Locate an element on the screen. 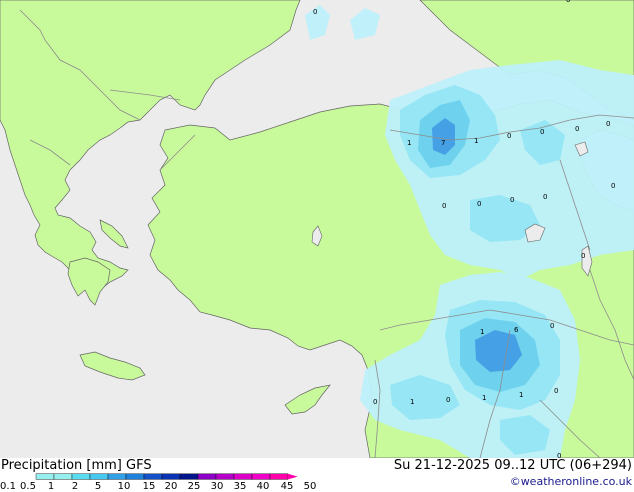 This screenshot has width=634, height=492. map-value-label: 7 is located at coordinates (443, 143).